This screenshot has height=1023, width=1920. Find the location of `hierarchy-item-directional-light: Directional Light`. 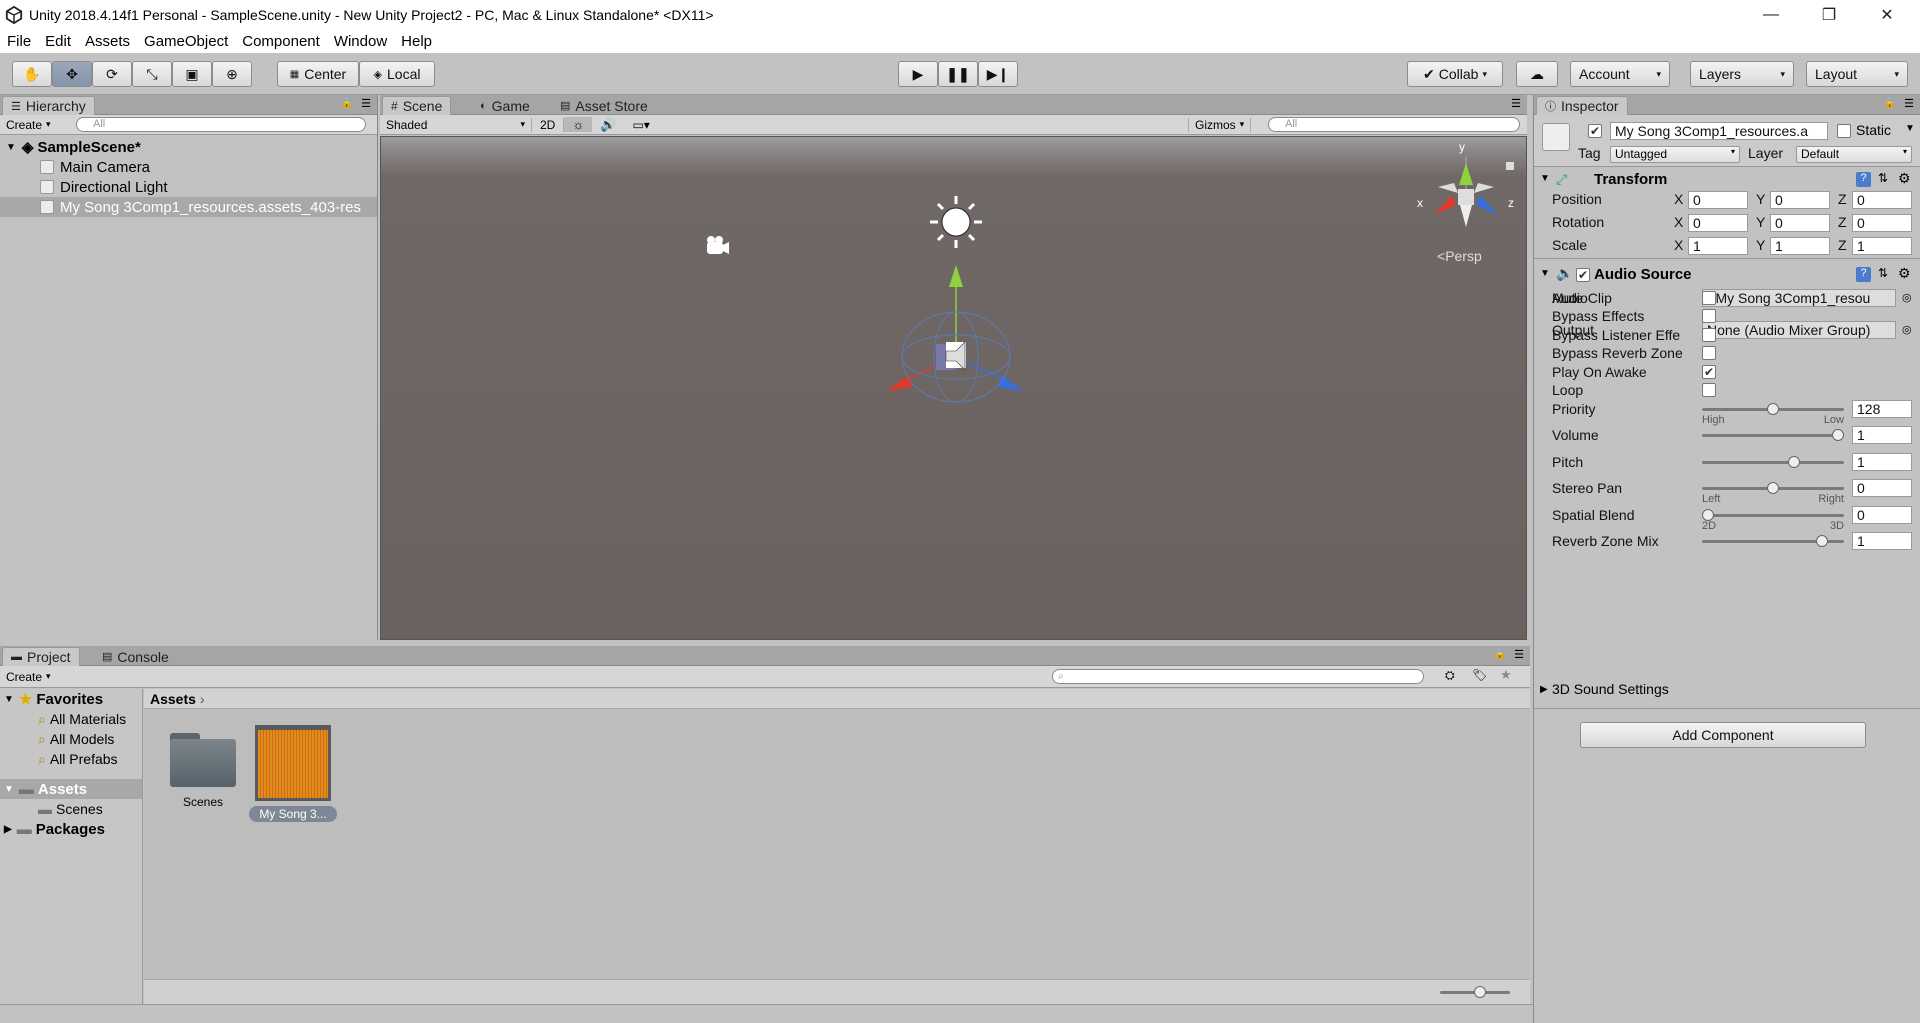

hierarchy-item-directional-light: Directional Light is located at coordinates (188, 187).